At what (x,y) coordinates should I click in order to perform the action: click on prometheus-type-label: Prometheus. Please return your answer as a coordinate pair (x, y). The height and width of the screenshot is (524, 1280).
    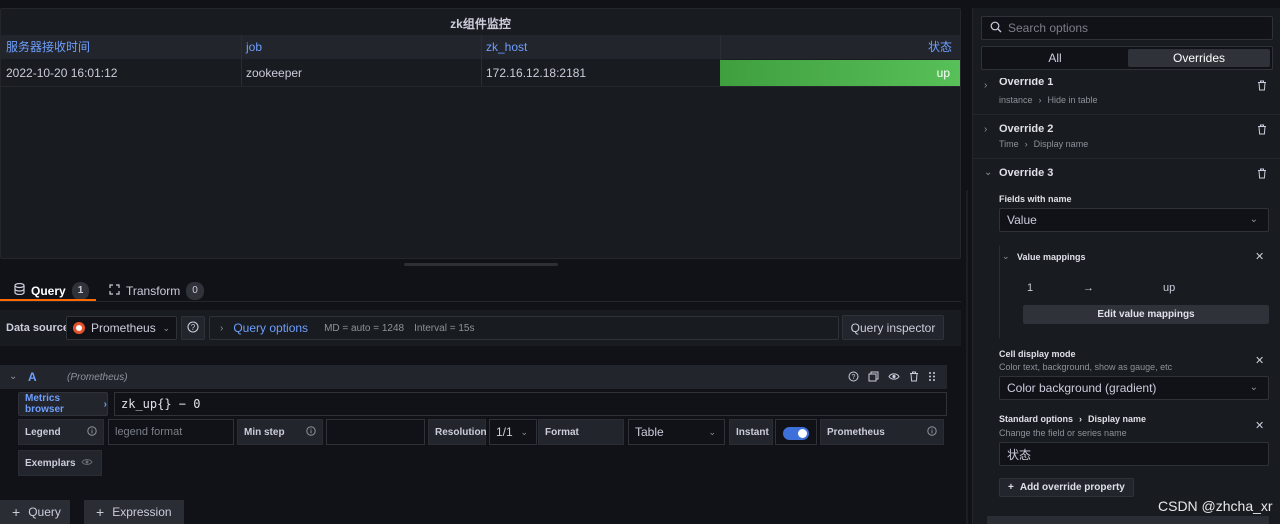
    Looking at the image, I should click on (882, 432).